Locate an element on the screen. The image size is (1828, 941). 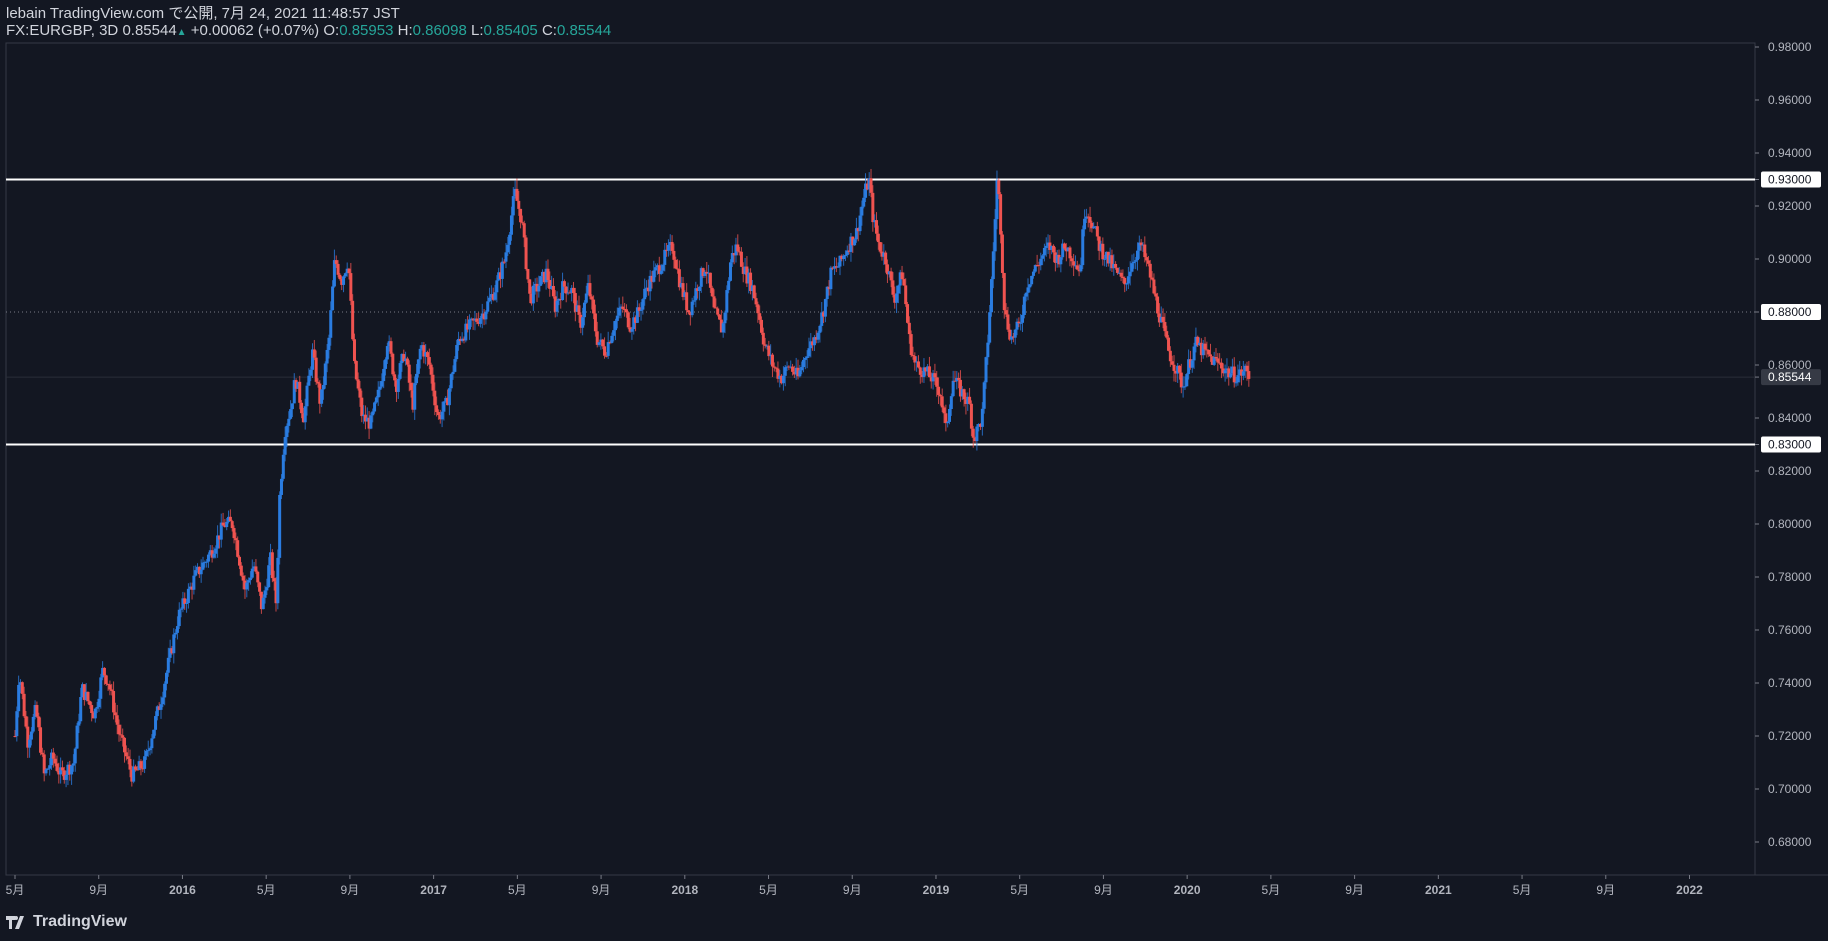
time-label: 2019 is located at coordinates (936, 890).